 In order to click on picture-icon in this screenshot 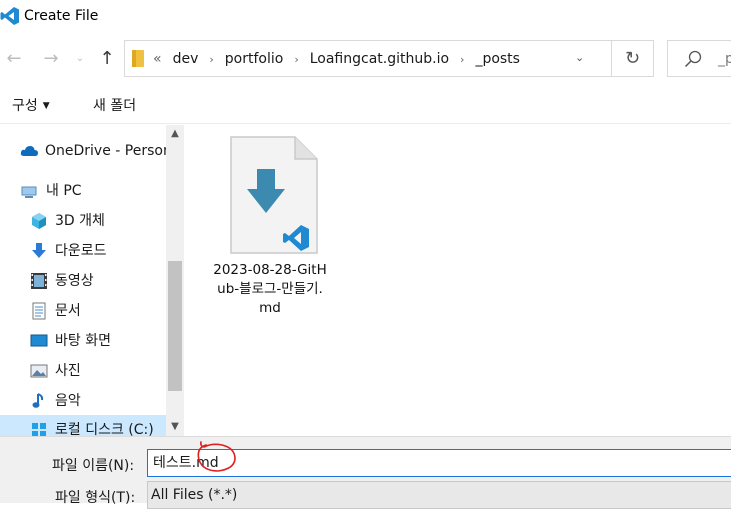, I will do `click(39, 371)`.